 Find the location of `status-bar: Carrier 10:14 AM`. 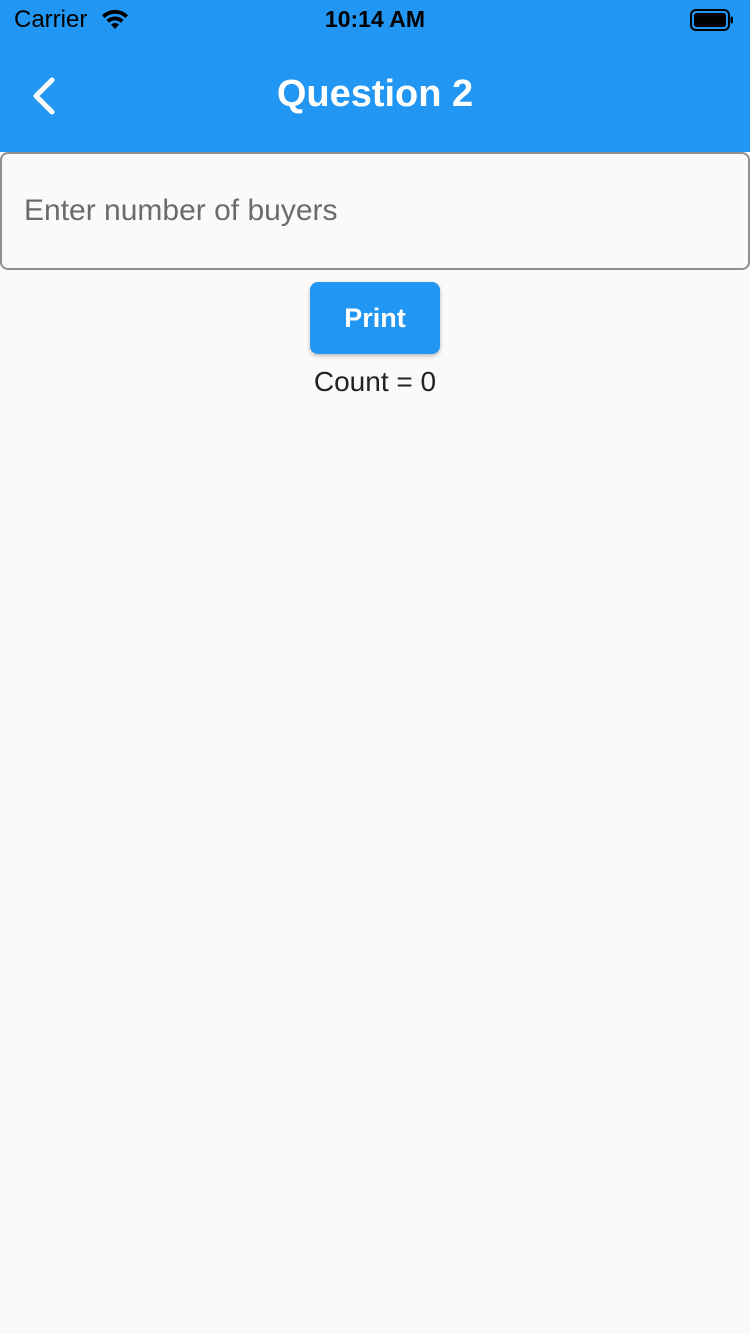

status-bar: Carrier 10:14 AM is located at coordinates (375, 20).